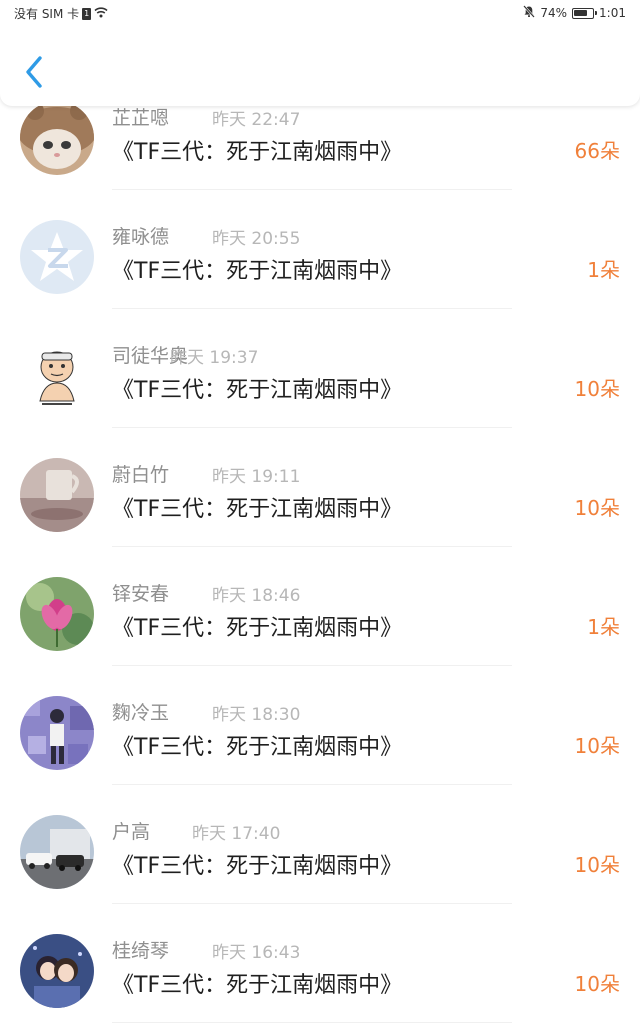 This screenshot has width=640, height=1024. Describe the element at coordinates (140, 592) in the screenshot. I see `user-name: 铎安春` at that location.